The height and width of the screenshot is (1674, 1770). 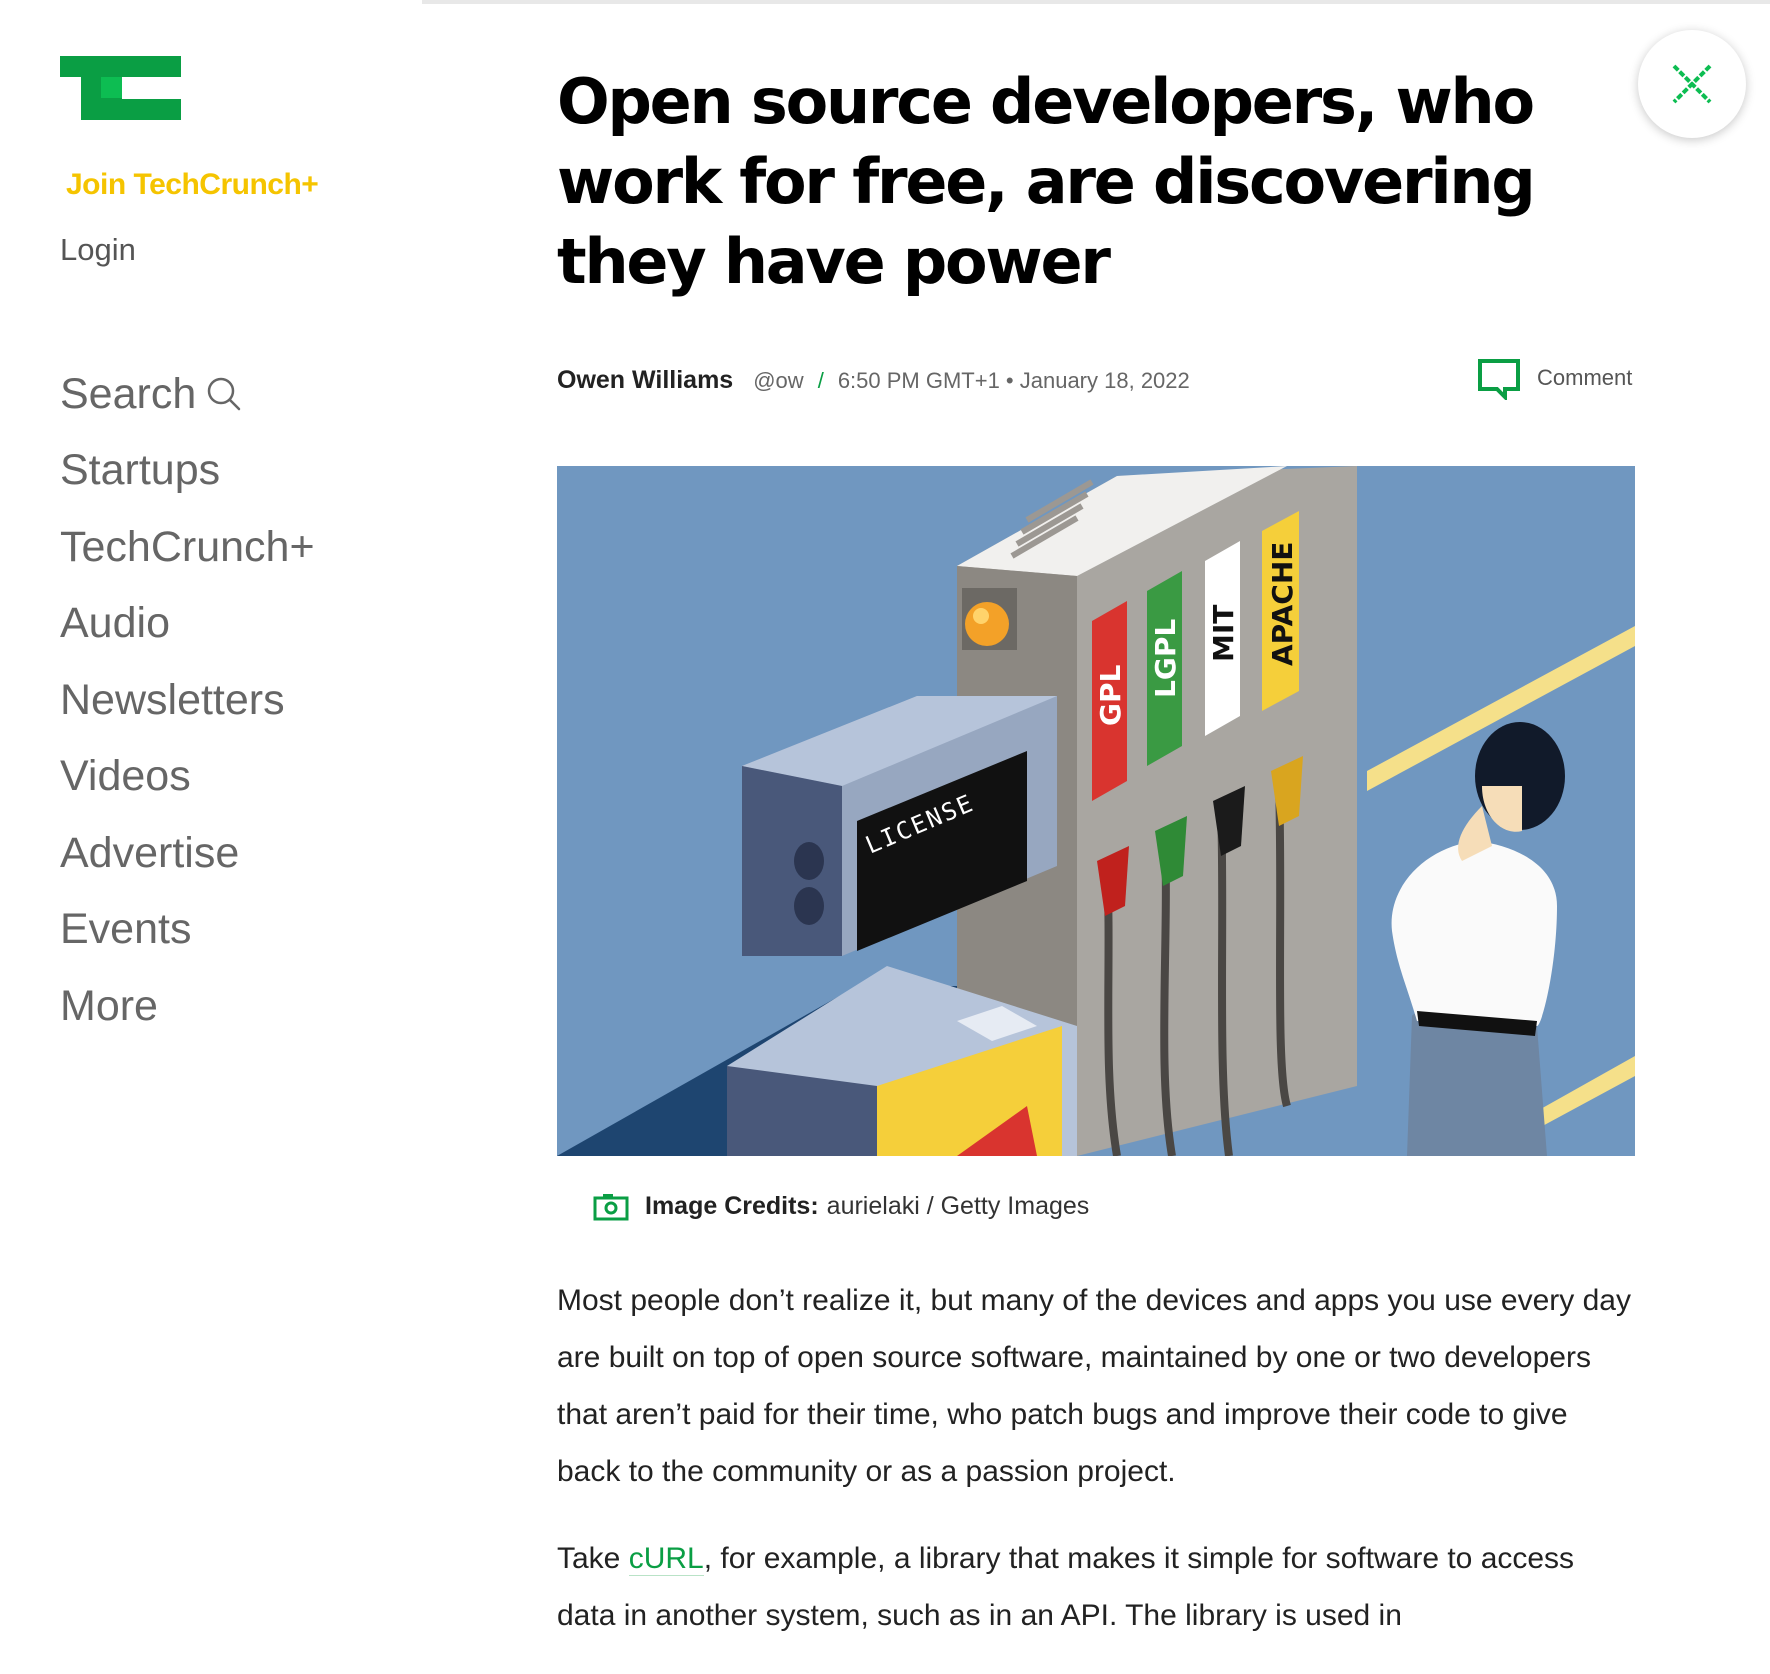 I want to click on login-link: Login, so click(x=98, y=250).